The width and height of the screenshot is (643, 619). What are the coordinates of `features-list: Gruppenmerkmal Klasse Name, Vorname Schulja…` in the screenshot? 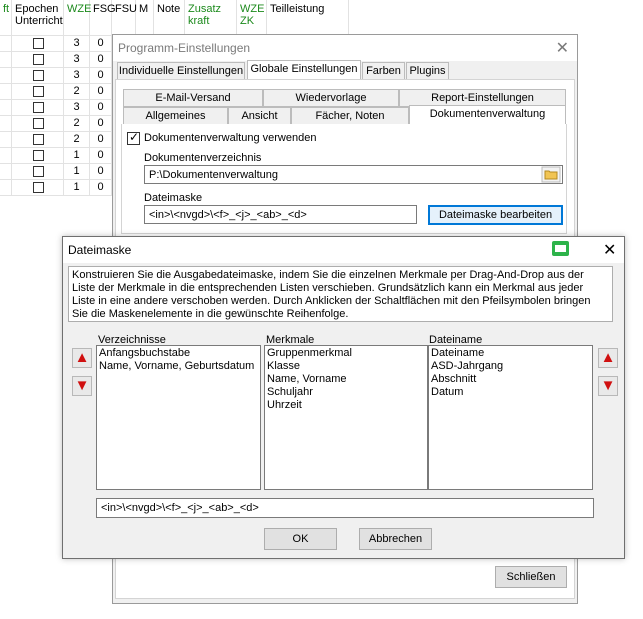 It's located at (346, 417).